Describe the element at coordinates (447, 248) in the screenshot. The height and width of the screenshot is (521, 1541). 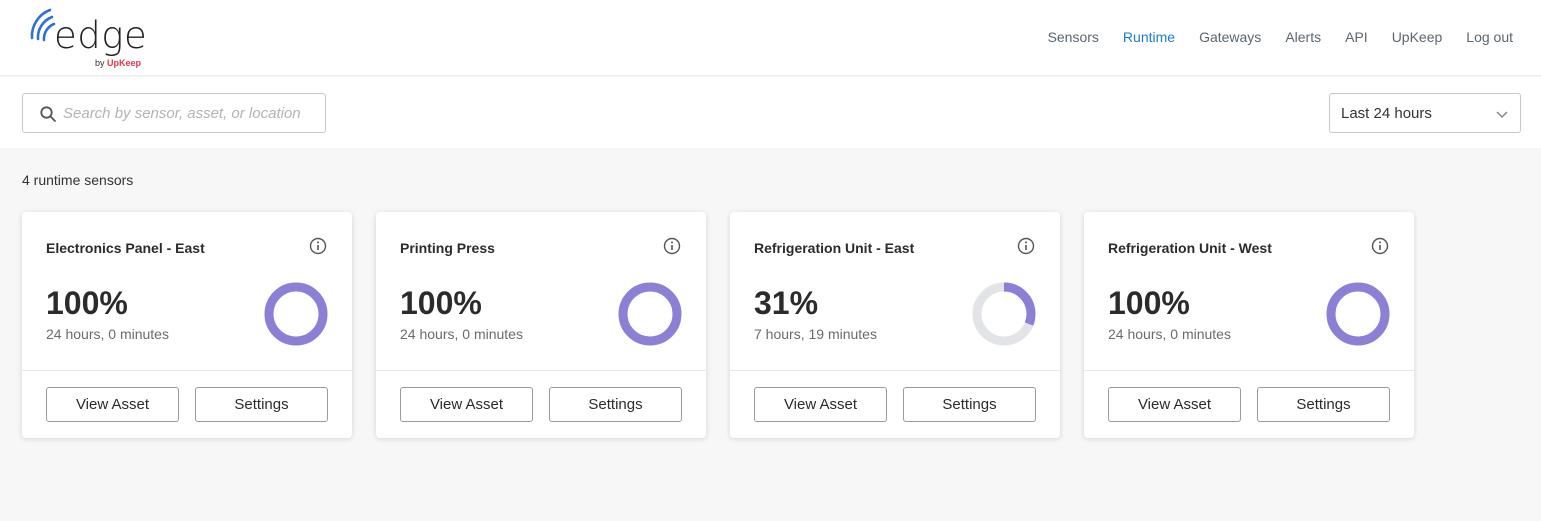
I see `card-title: Printing Press` at that location.